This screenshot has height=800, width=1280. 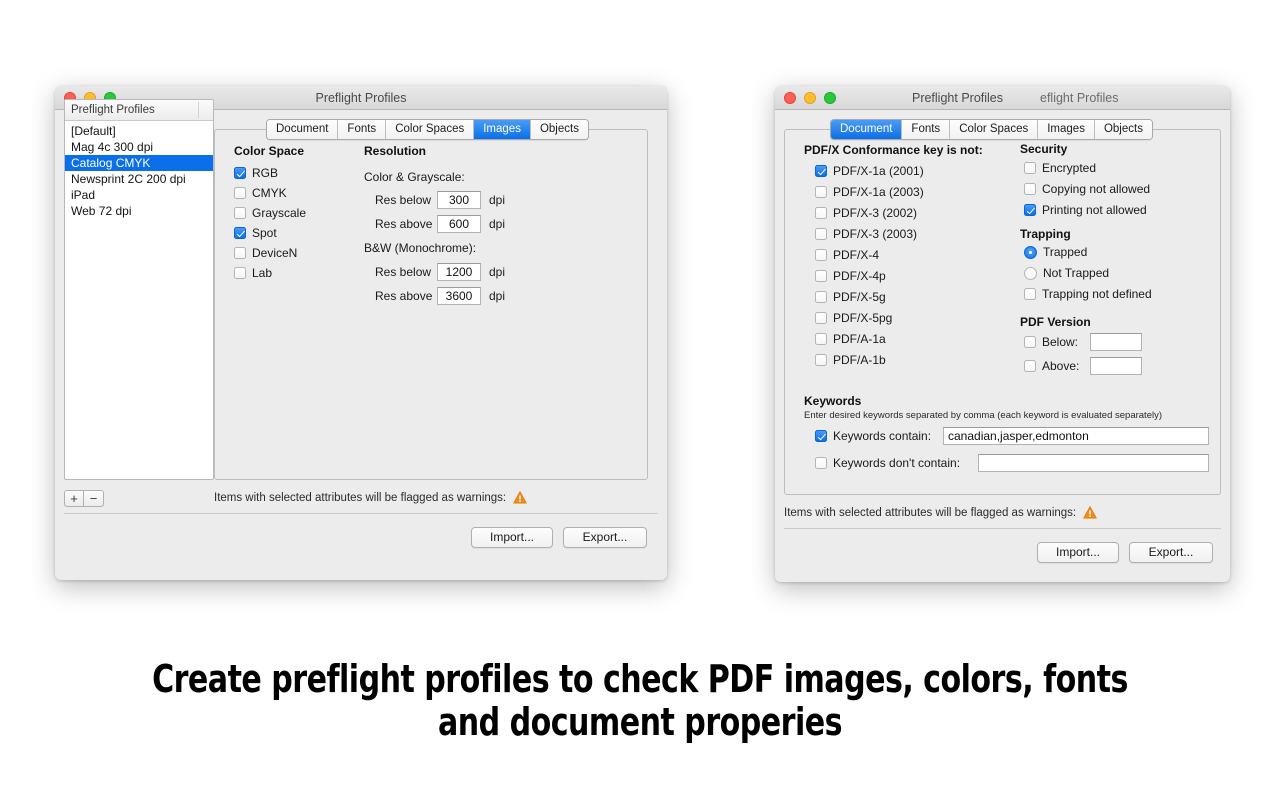 I want to click on color-space-row: CMYK, so click(x=270, y=193).